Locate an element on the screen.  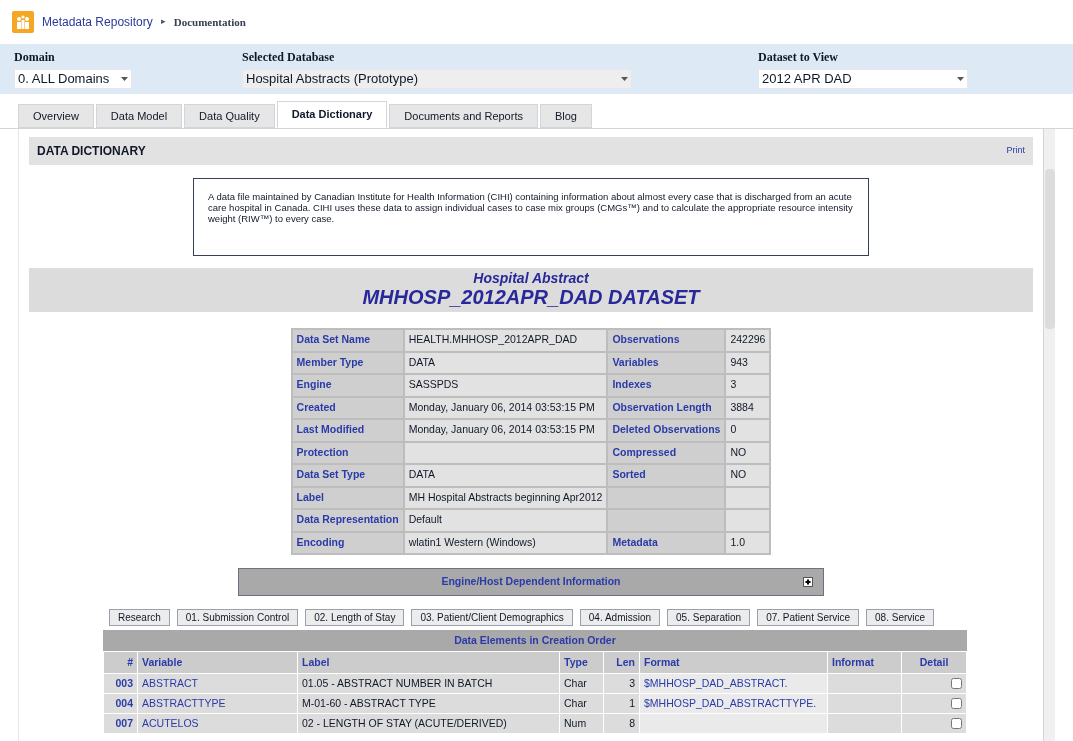
engine-panel-title: Engine/Host Dependent Information is located at coordinates (531, 582).